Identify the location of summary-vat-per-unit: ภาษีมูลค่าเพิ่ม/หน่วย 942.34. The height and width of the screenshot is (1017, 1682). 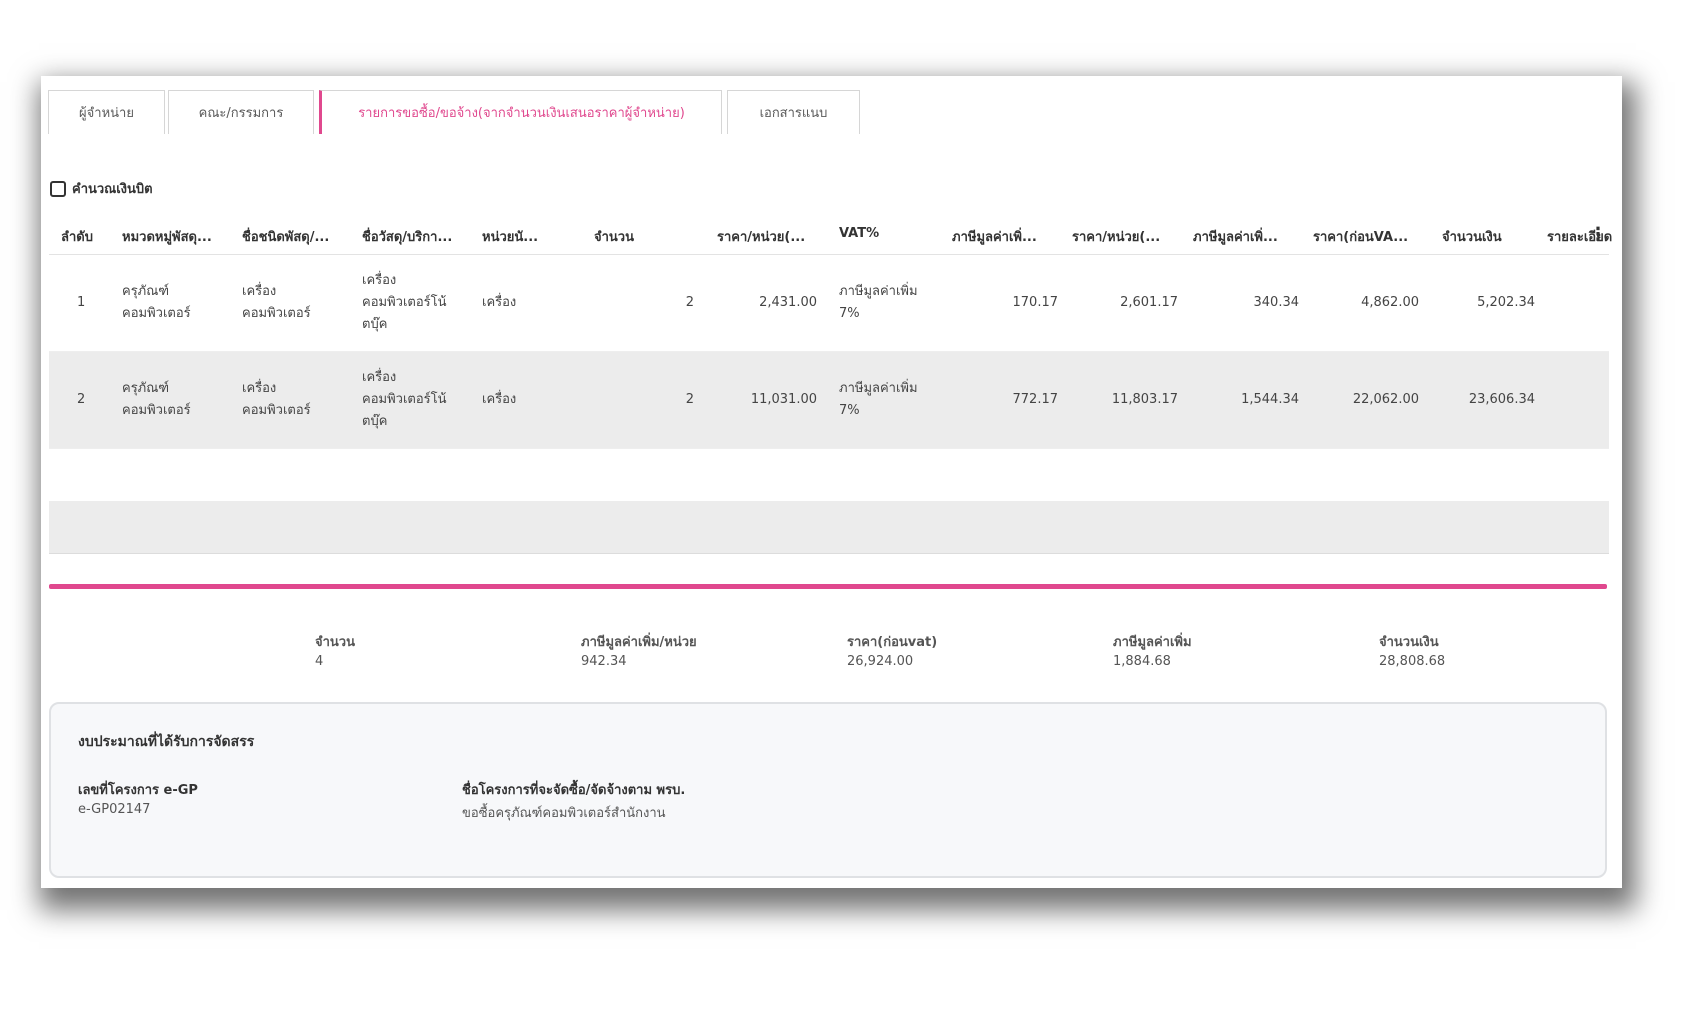
(639, 652).